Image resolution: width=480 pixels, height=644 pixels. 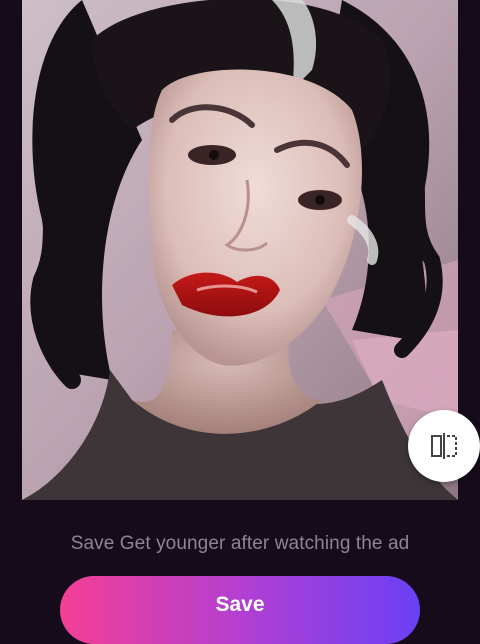 I want to click on compare-button, so click(x=444, y=446).